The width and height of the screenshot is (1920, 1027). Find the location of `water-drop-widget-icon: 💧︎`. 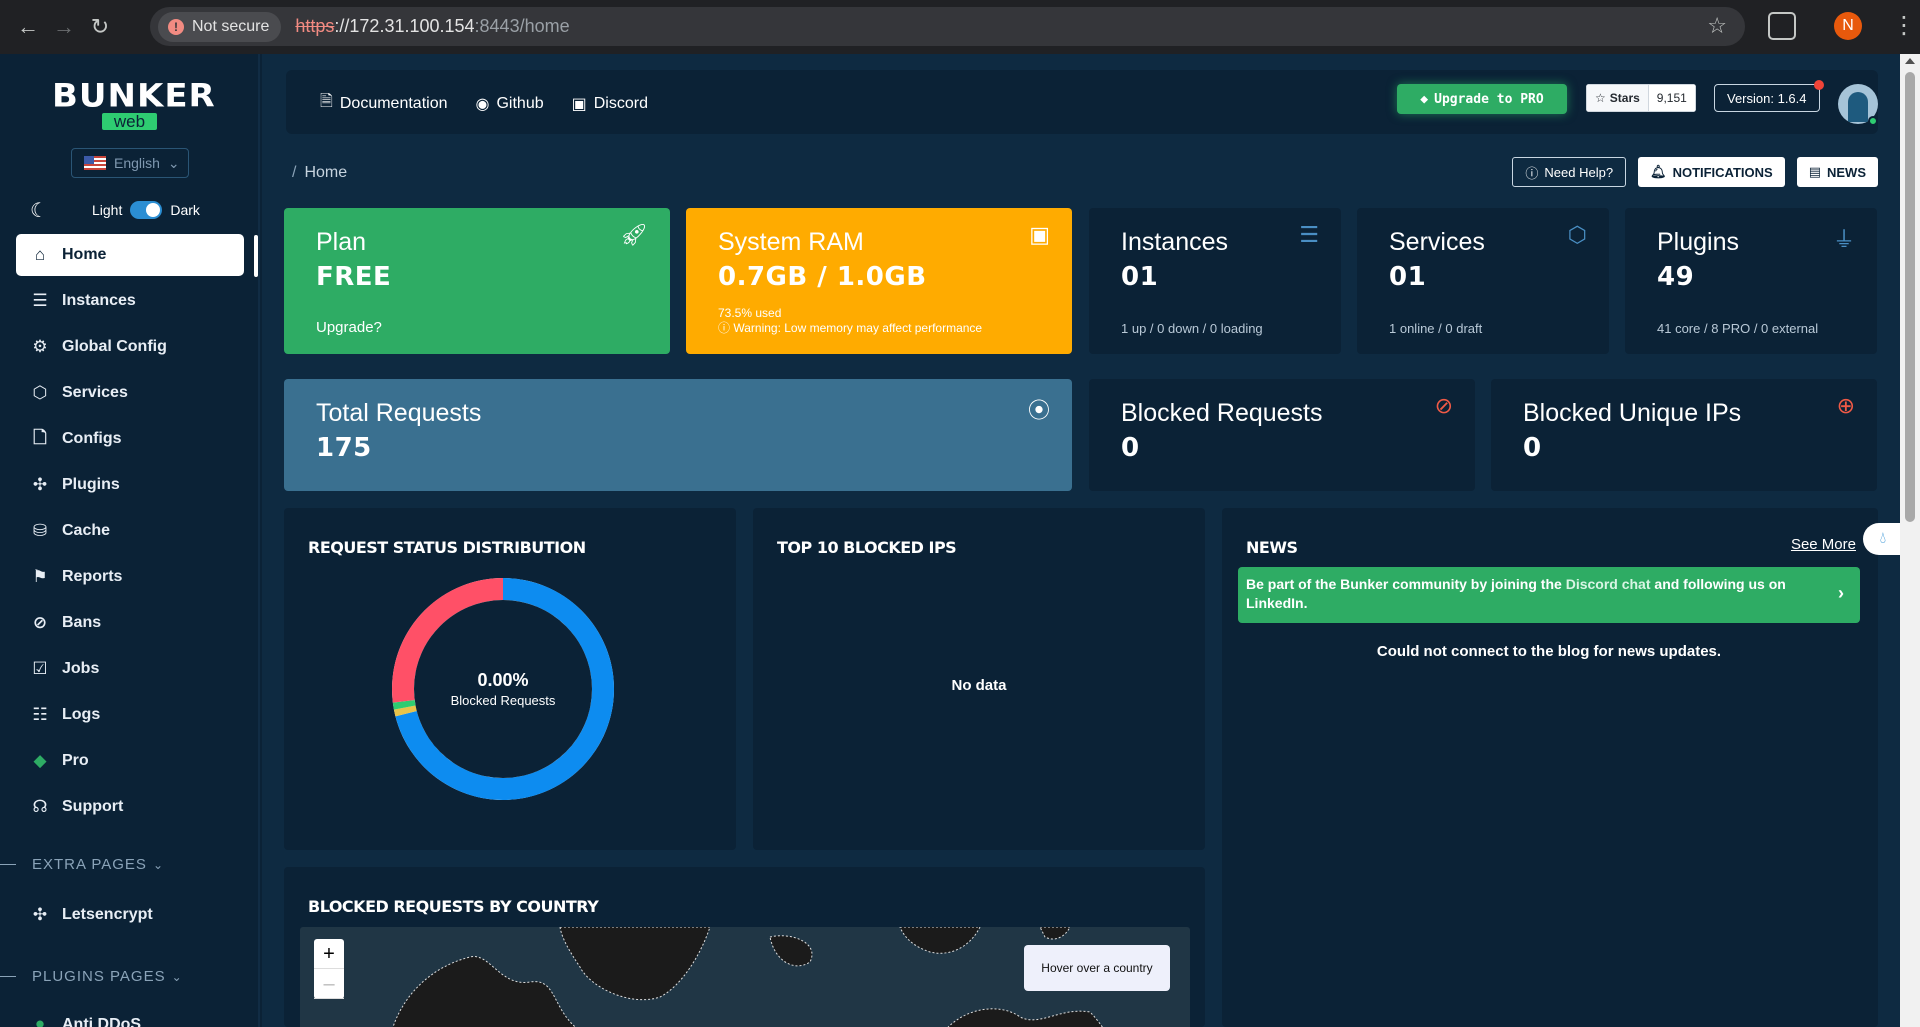

water-drop-widget-icon: 💧︎ is located at coordinates (1883, 539).